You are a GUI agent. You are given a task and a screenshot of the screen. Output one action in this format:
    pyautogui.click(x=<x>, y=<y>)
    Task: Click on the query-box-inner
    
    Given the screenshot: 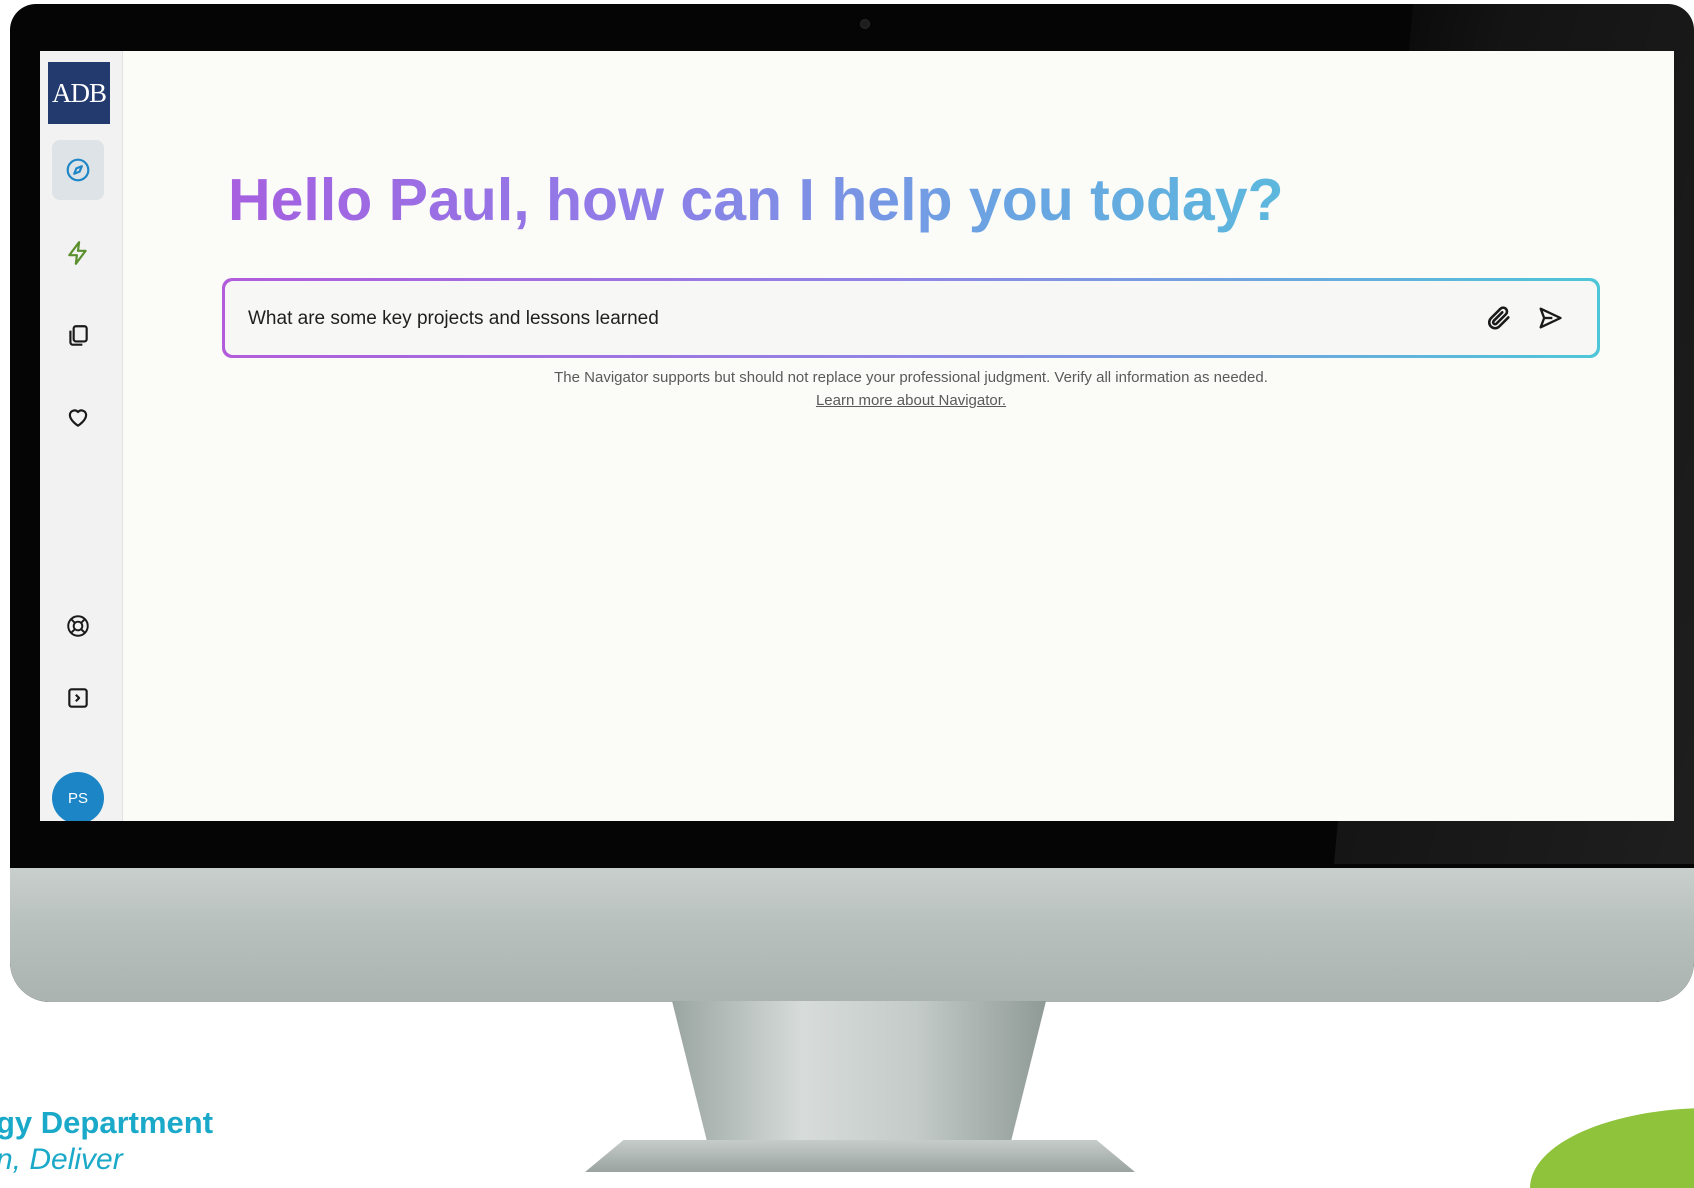 What is the action you would take?
    pyautogui.click(x=911, y=319)
    